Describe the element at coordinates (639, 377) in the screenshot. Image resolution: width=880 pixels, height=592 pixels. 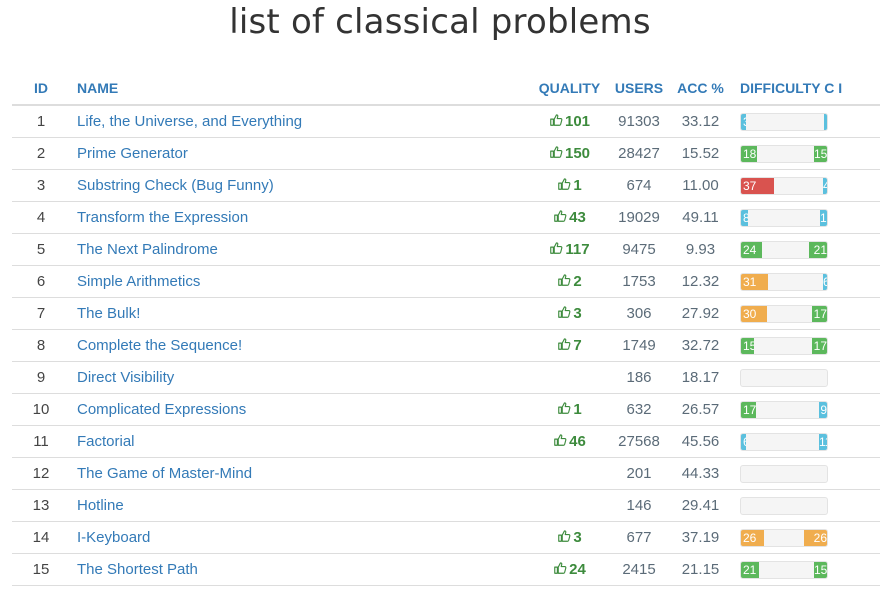
I see `users-count: 186` at that location.